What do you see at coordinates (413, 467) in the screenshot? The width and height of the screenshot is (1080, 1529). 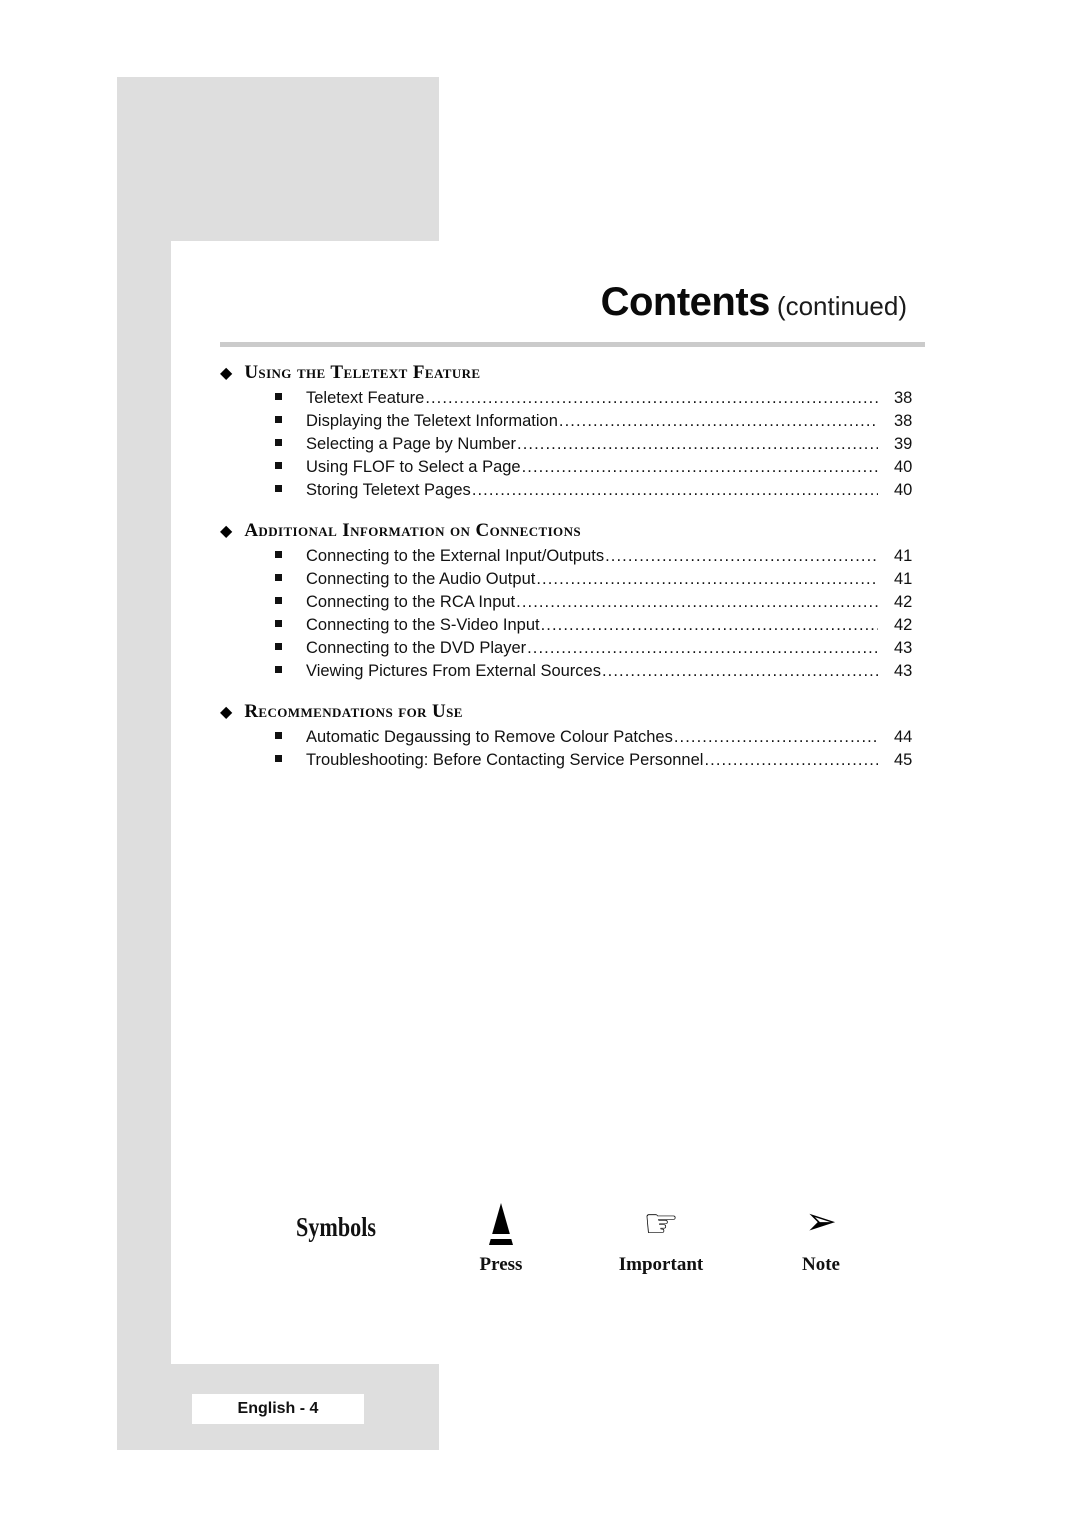 I see `toc-entry-label: Using FLOF to Select a Page` at bounding box center [413, 467].